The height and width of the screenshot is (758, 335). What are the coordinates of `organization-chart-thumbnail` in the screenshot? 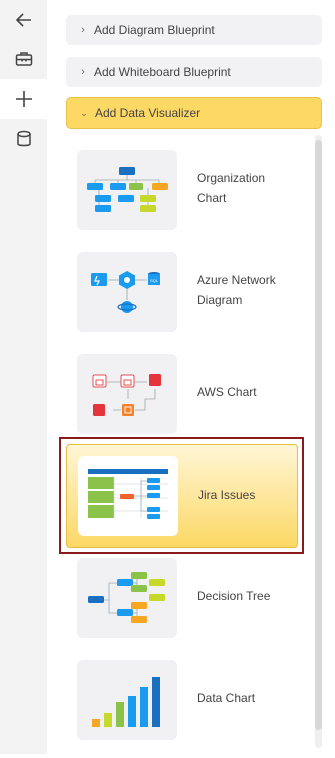 It's located at (127, 190).